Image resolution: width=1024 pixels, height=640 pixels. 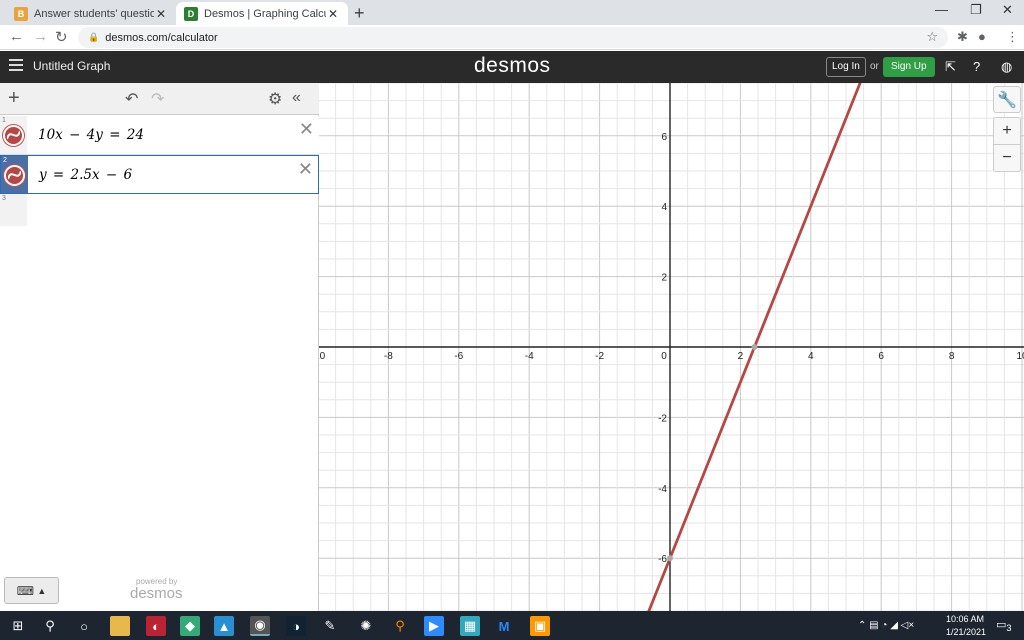 I want to click on keypad-toggle-button: ⌨ ▲, so click(x=31, y=590).